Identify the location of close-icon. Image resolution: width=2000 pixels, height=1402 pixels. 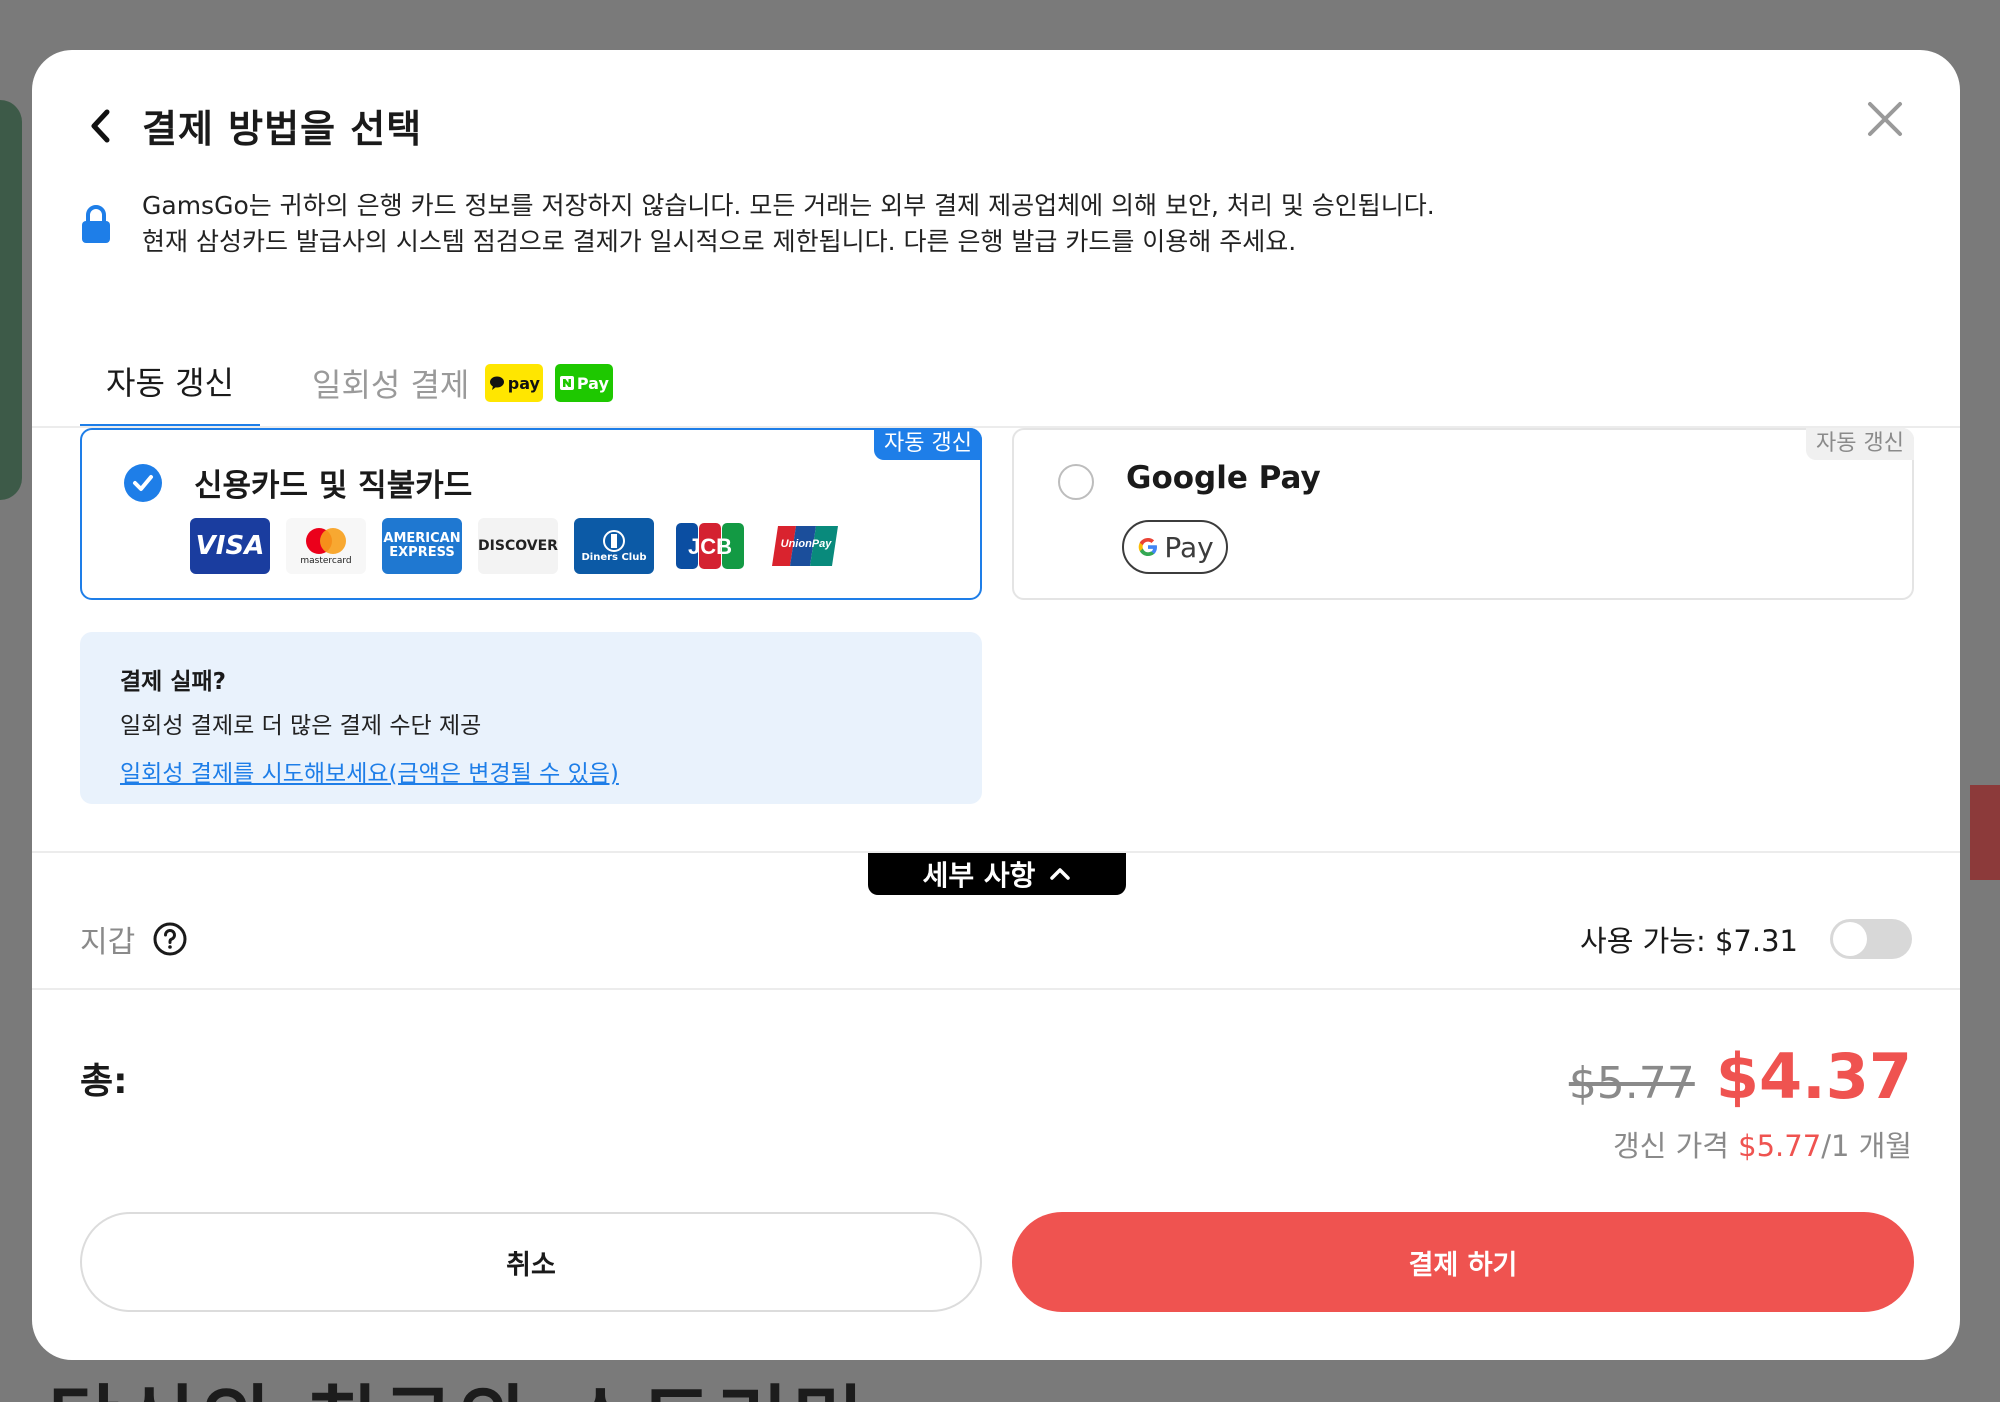
(1885, 119).